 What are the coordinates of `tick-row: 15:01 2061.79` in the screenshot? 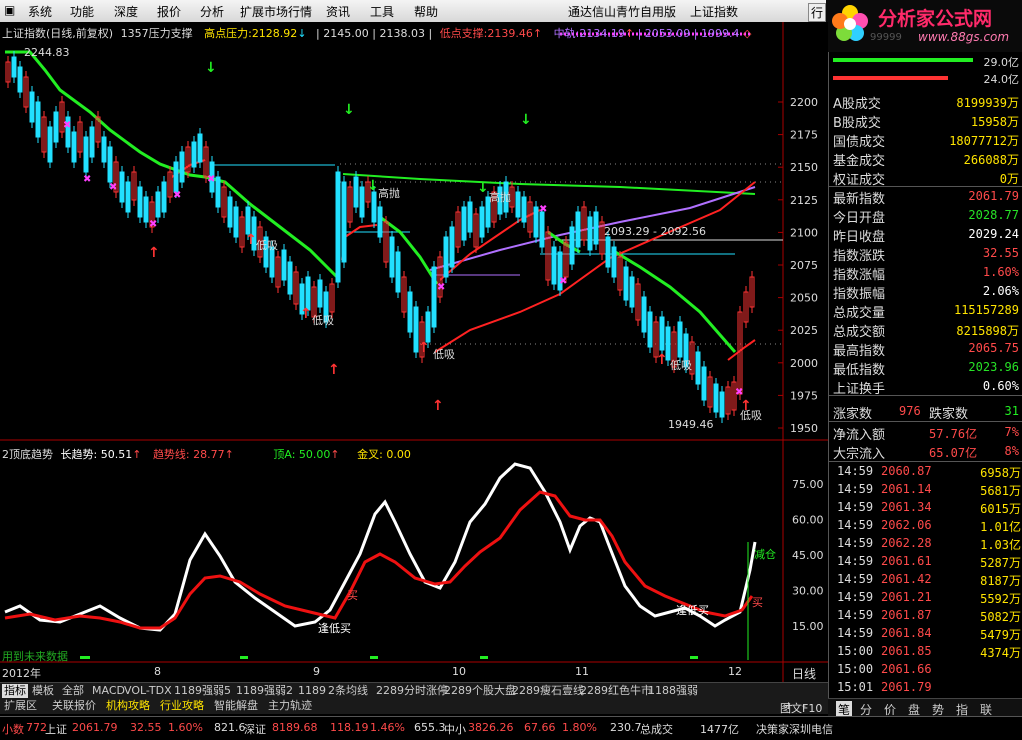 It's located at (925, 687).